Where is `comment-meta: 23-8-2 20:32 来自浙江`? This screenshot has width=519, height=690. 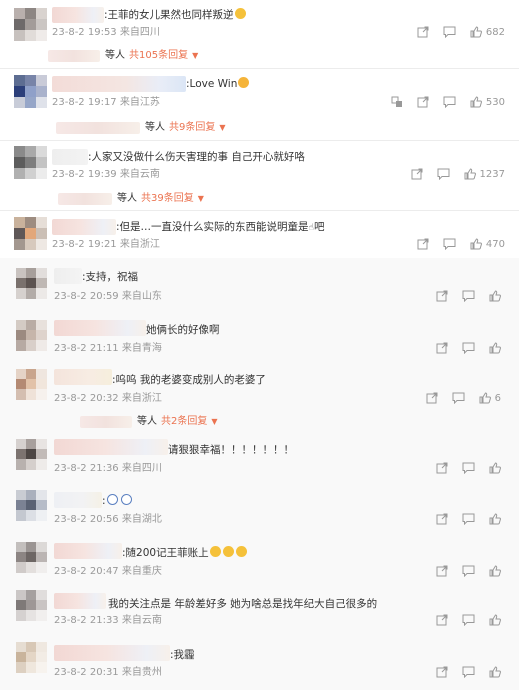 comment-meta: 23-8-2 20:32 来自浙江 is located at coordinates (108, 398).